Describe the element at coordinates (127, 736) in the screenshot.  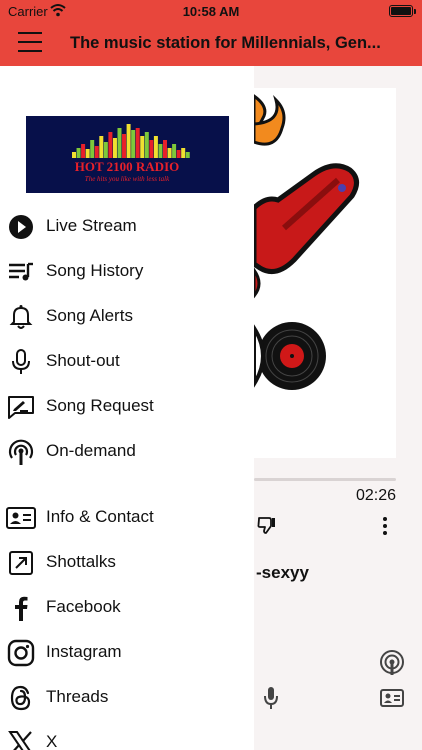
I see `menu-item-x: X` at that location.